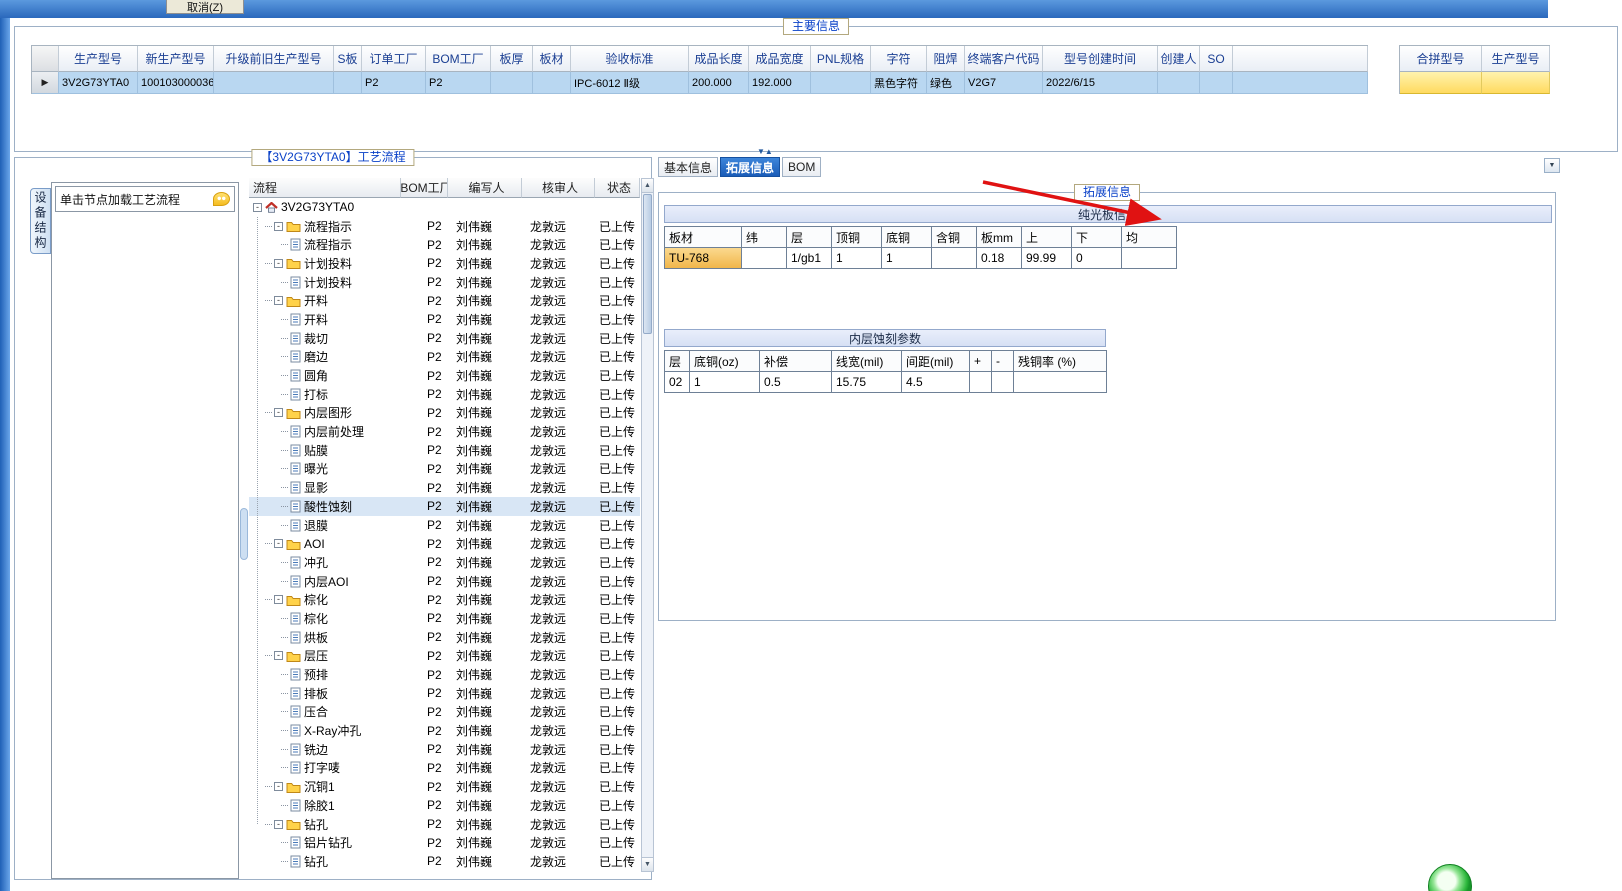  What do you see at coordinates (1047, 258) in the screenshot?
I see `grid-data-cell: 99.99` at bounding box center [1047, 258].